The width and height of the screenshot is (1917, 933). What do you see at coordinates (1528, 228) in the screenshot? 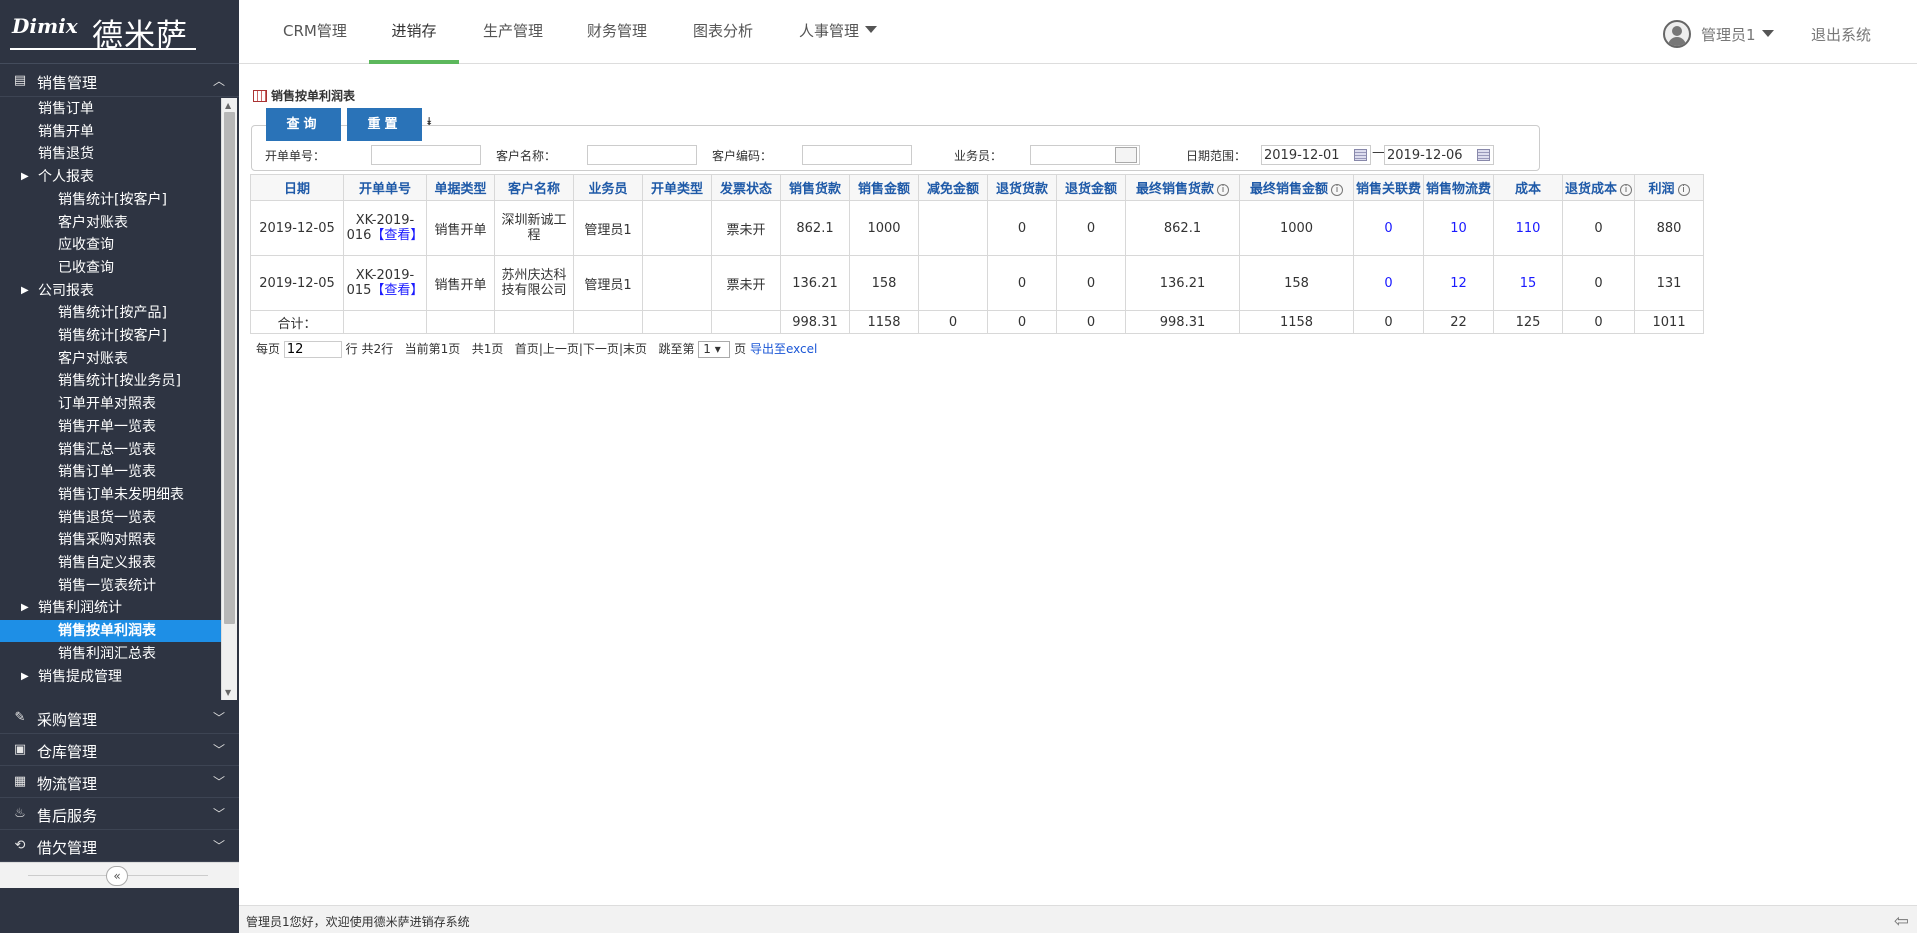
I see `cell-value: 110` at bounding box center [1528, 228].